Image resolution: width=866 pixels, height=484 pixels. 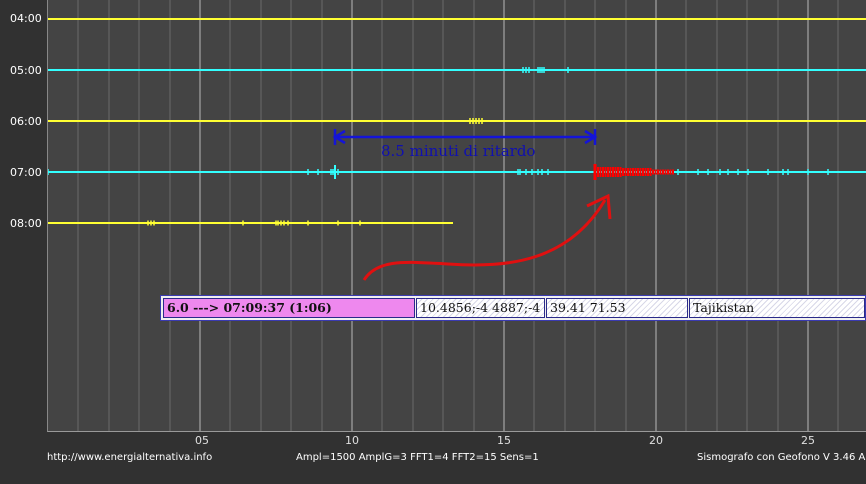 I want to click on delay-annotation: 8.5 minuti di ritardo, so click(x=458, y=151).